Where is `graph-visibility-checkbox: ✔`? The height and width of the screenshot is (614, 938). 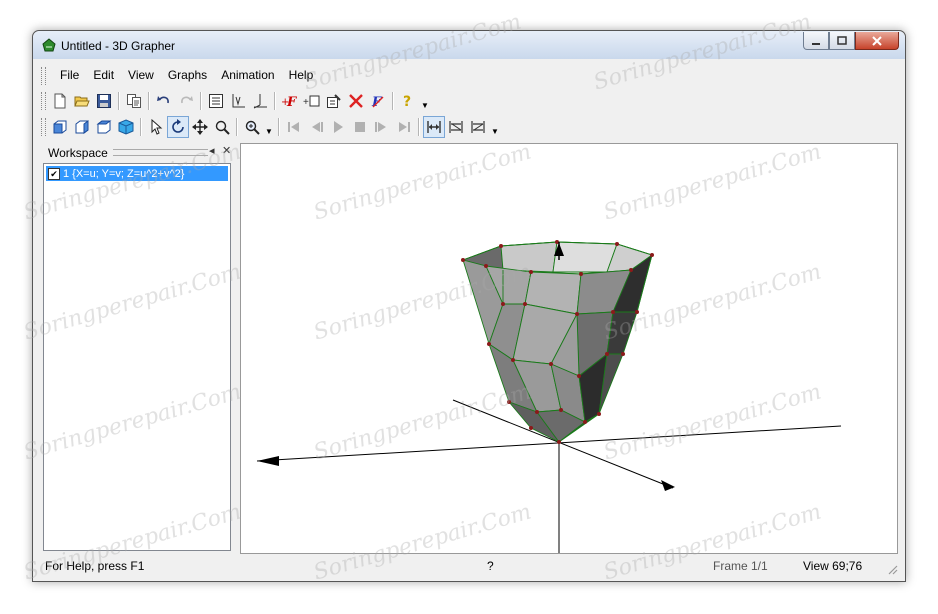 graph-visibility-checkbox: ✔ is located at coordinates (54, 173).